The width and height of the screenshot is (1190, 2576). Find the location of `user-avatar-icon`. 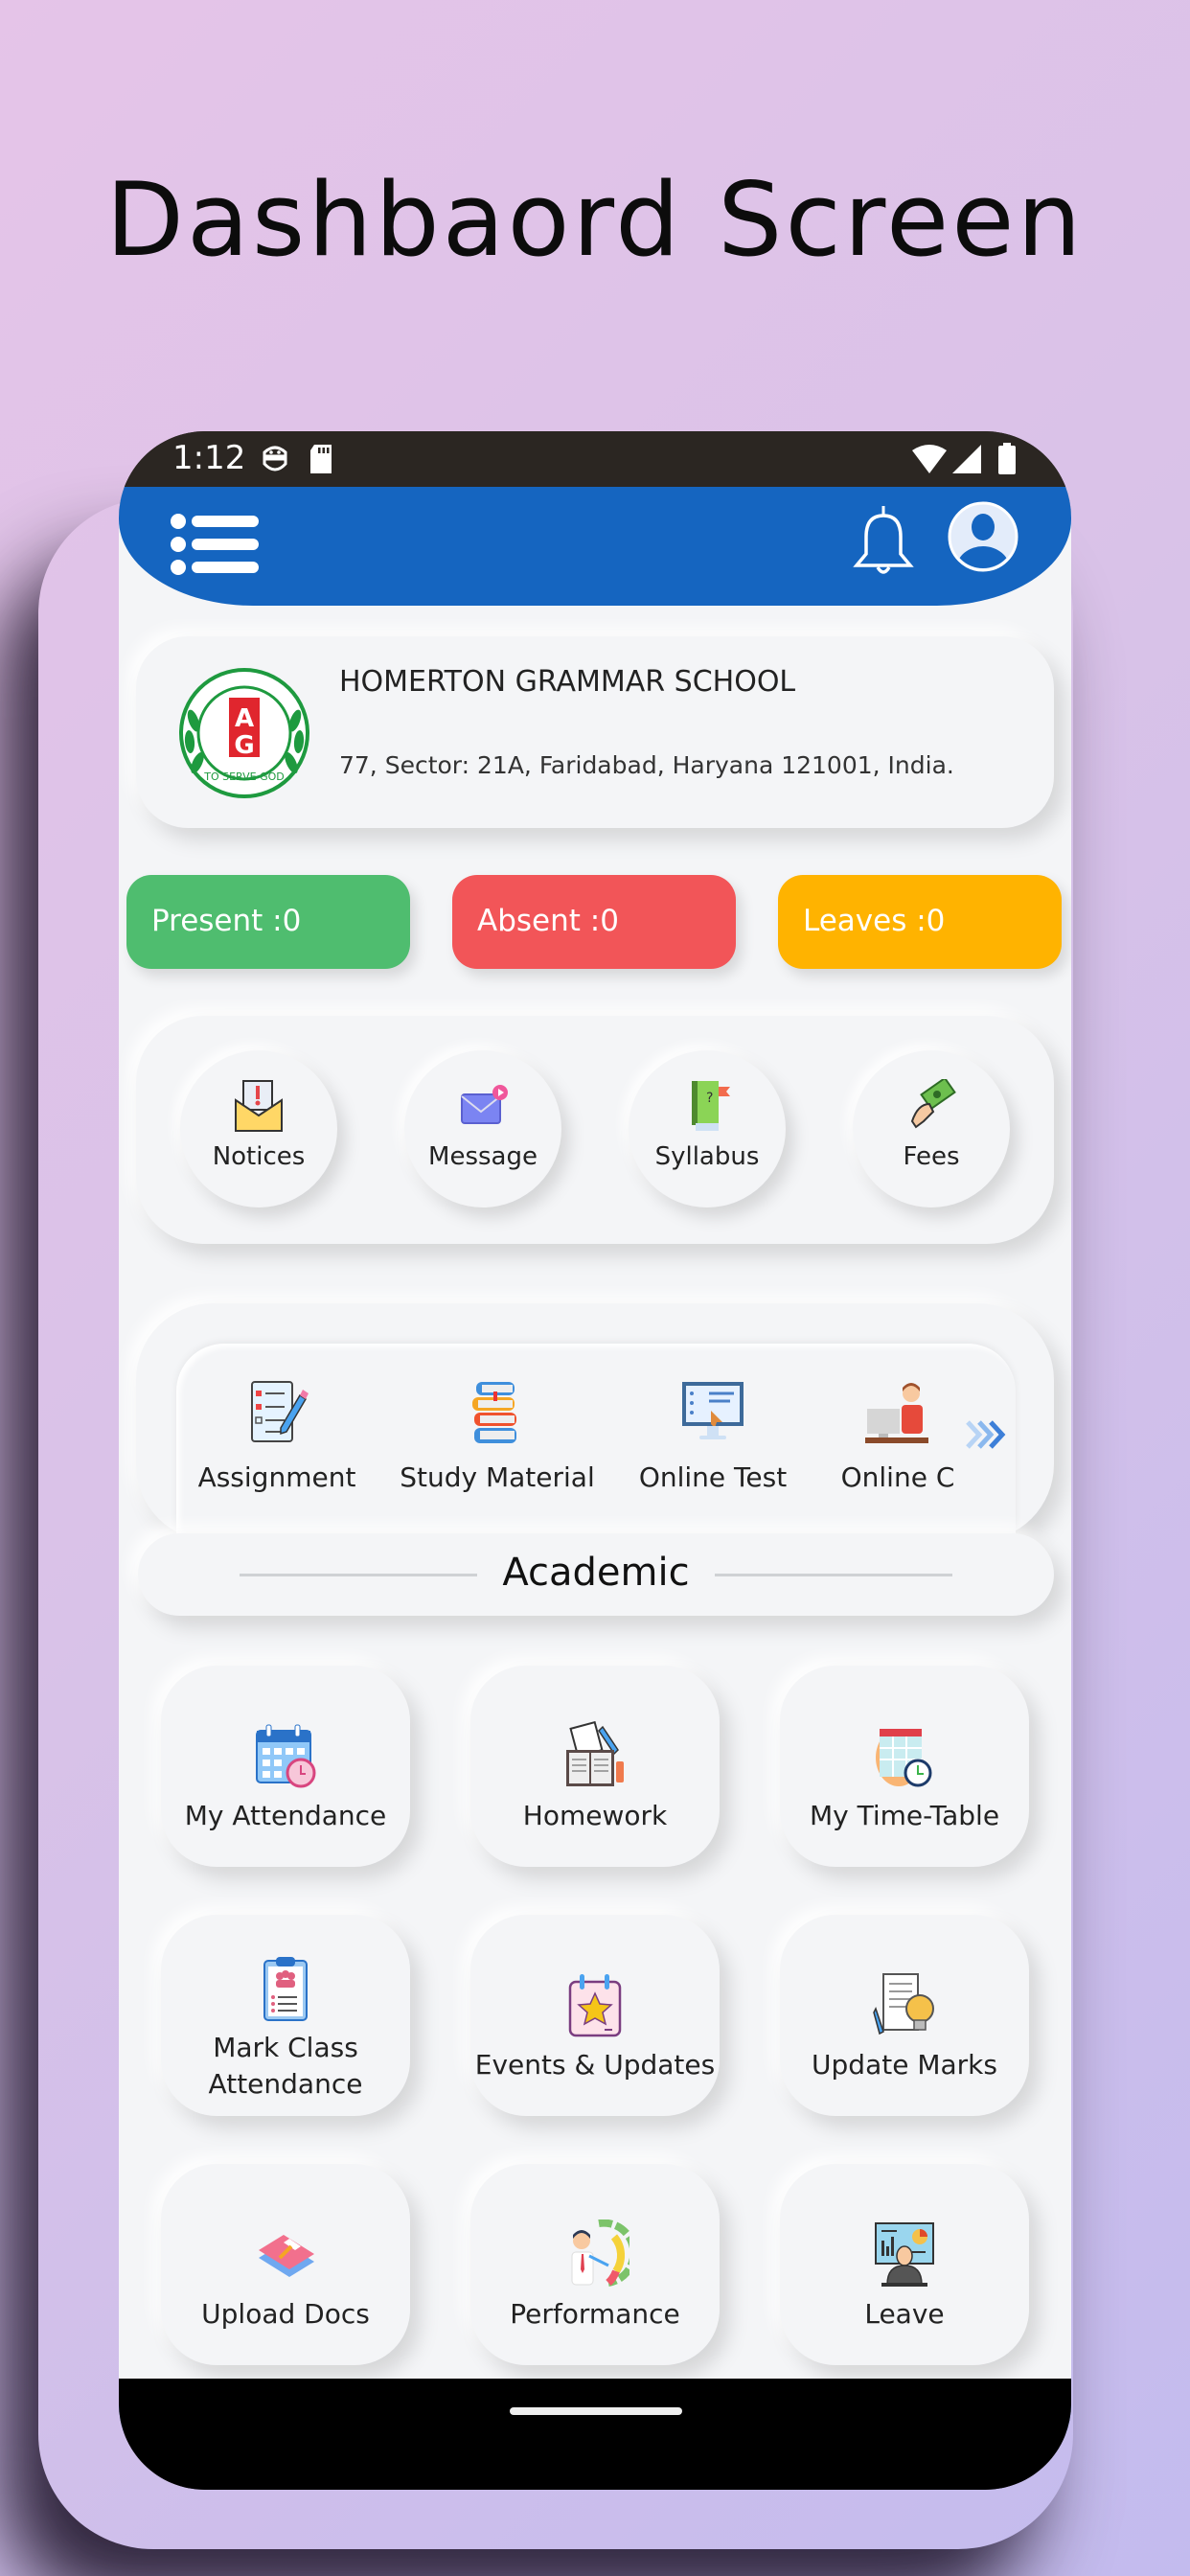

user-avatar-icon is located at coordinates (983, 536).